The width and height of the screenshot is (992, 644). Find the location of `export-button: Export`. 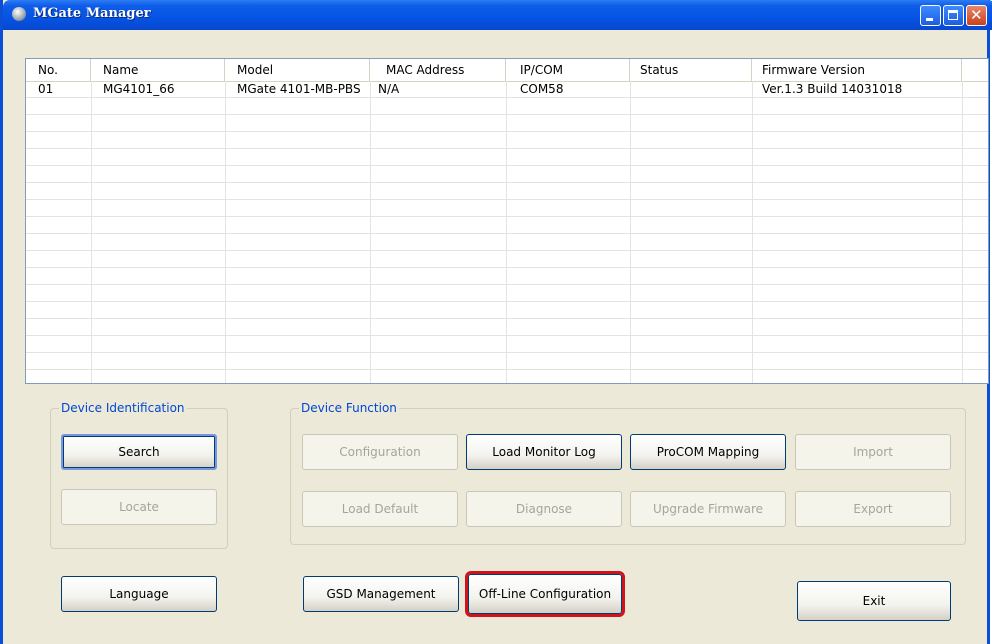

export-button: Export is located at coordinates (873, 509).